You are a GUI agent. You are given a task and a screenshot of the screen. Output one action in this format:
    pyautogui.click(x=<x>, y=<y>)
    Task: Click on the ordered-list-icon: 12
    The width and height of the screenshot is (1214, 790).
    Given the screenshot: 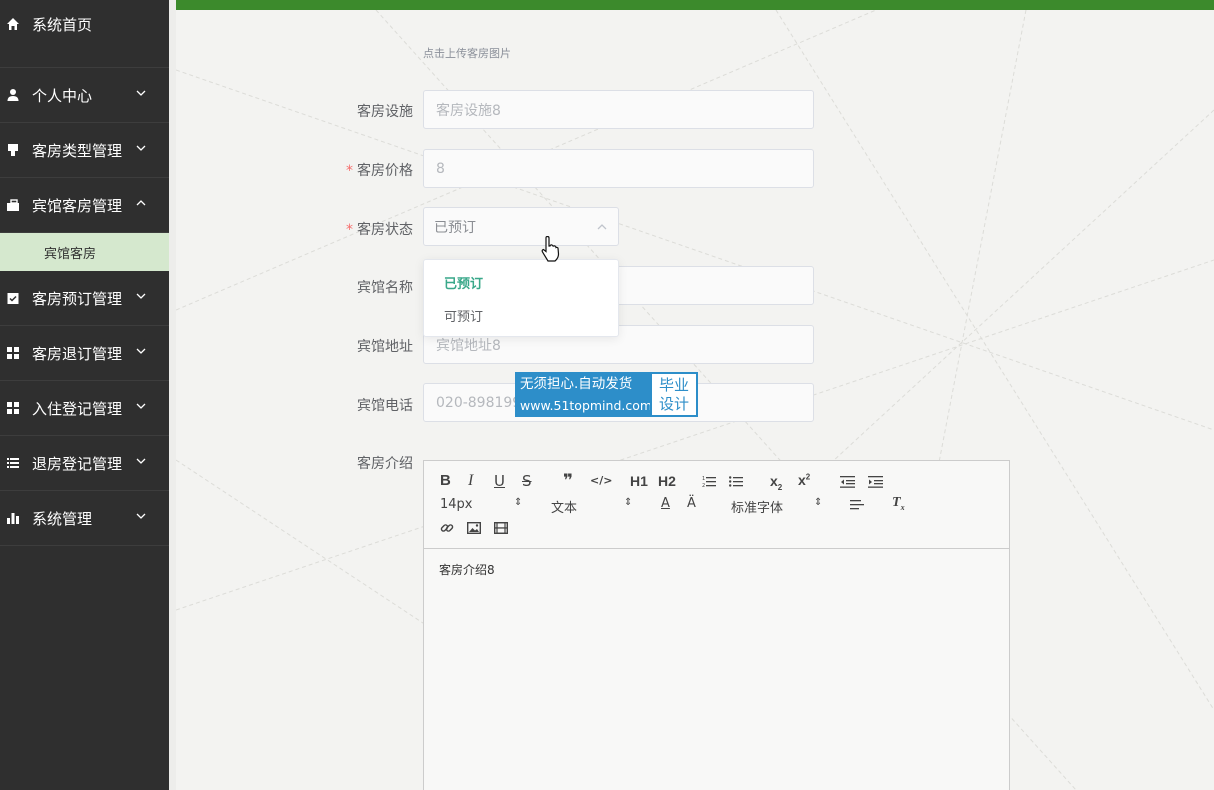 What is the action you would take?
    pyautogui.click(x=709, y=481)
    